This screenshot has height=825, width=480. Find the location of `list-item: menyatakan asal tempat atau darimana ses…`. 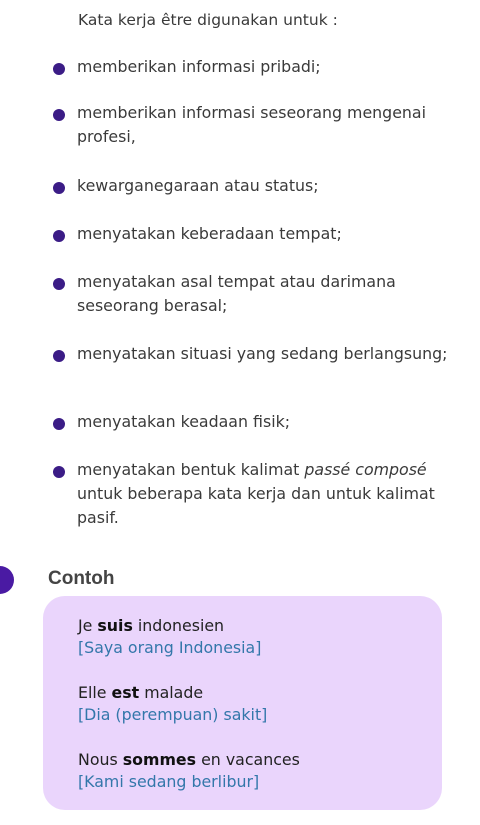

list-item: menyatakan asal tempat atau darimana ses… is located at coordinates (254, 294).